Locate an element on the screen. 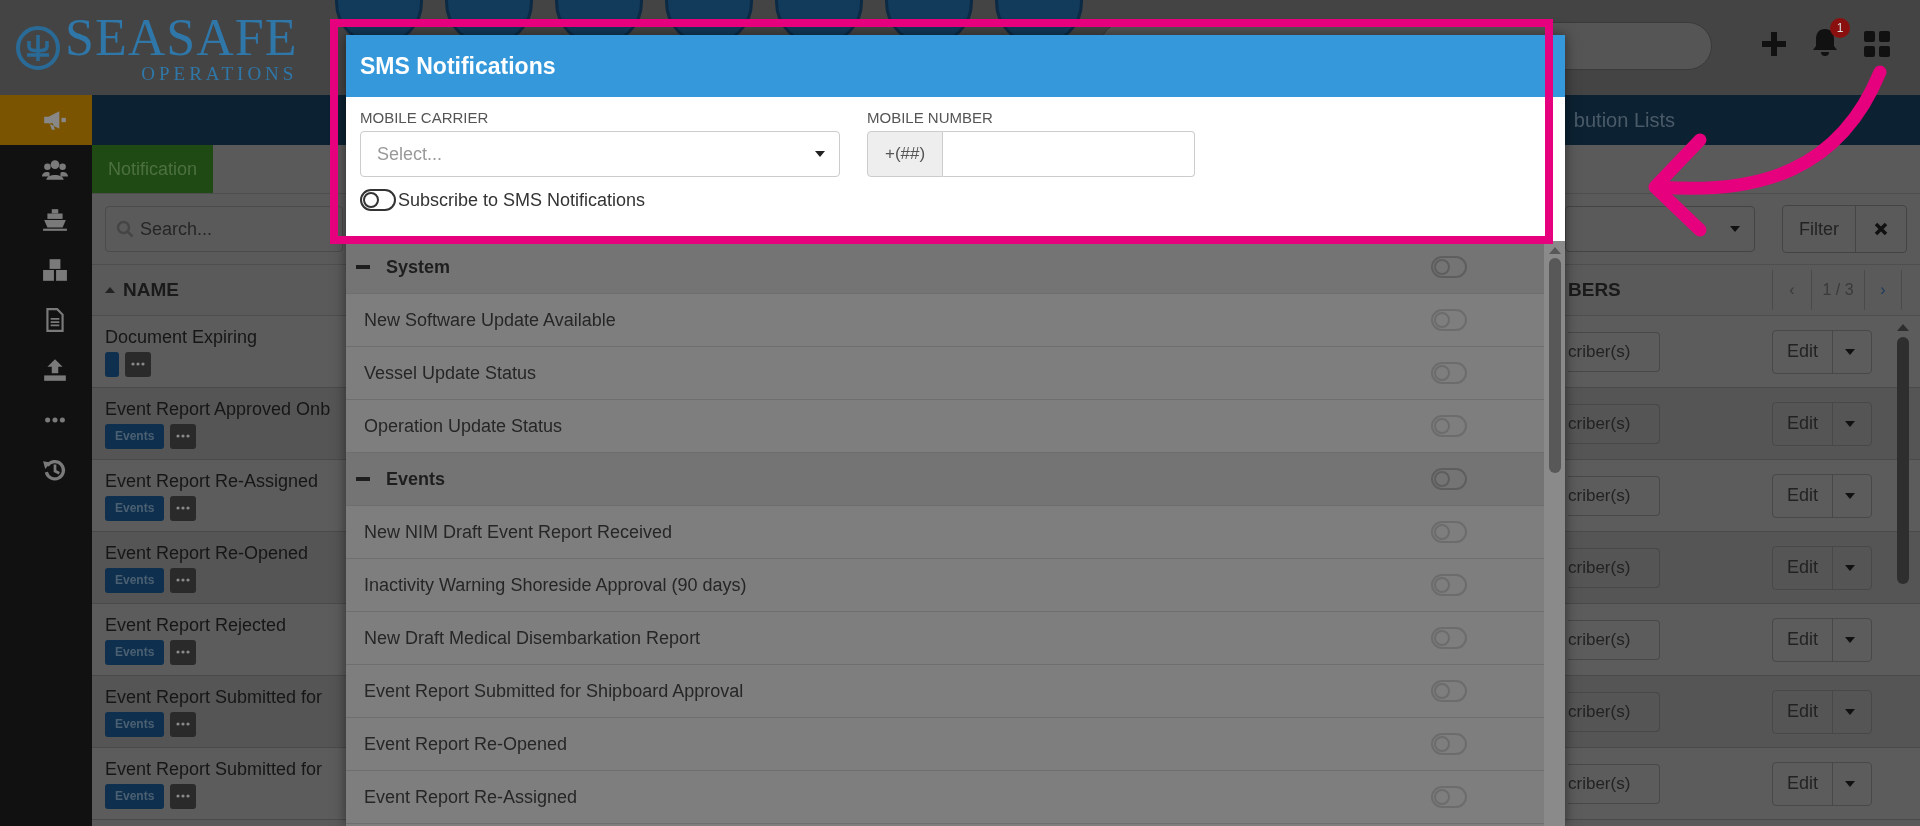 The image size is (1920, 826). notification-label: Event Report Submitted for Shipboard Approval is located at coordinates (554, 691).